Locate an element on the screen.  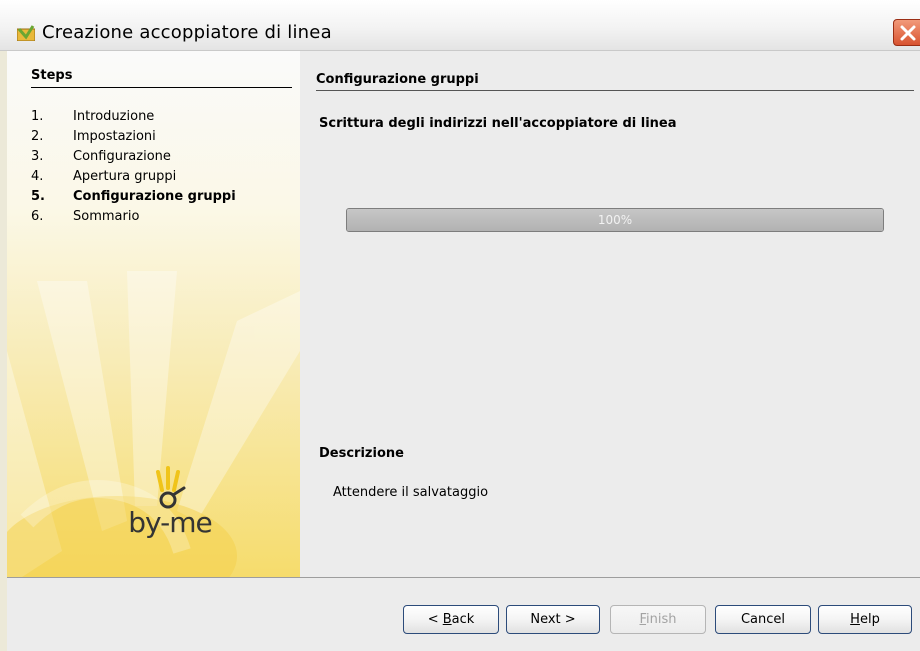
page-title: Configurazione gruppi is located at coordinates (397, 79).